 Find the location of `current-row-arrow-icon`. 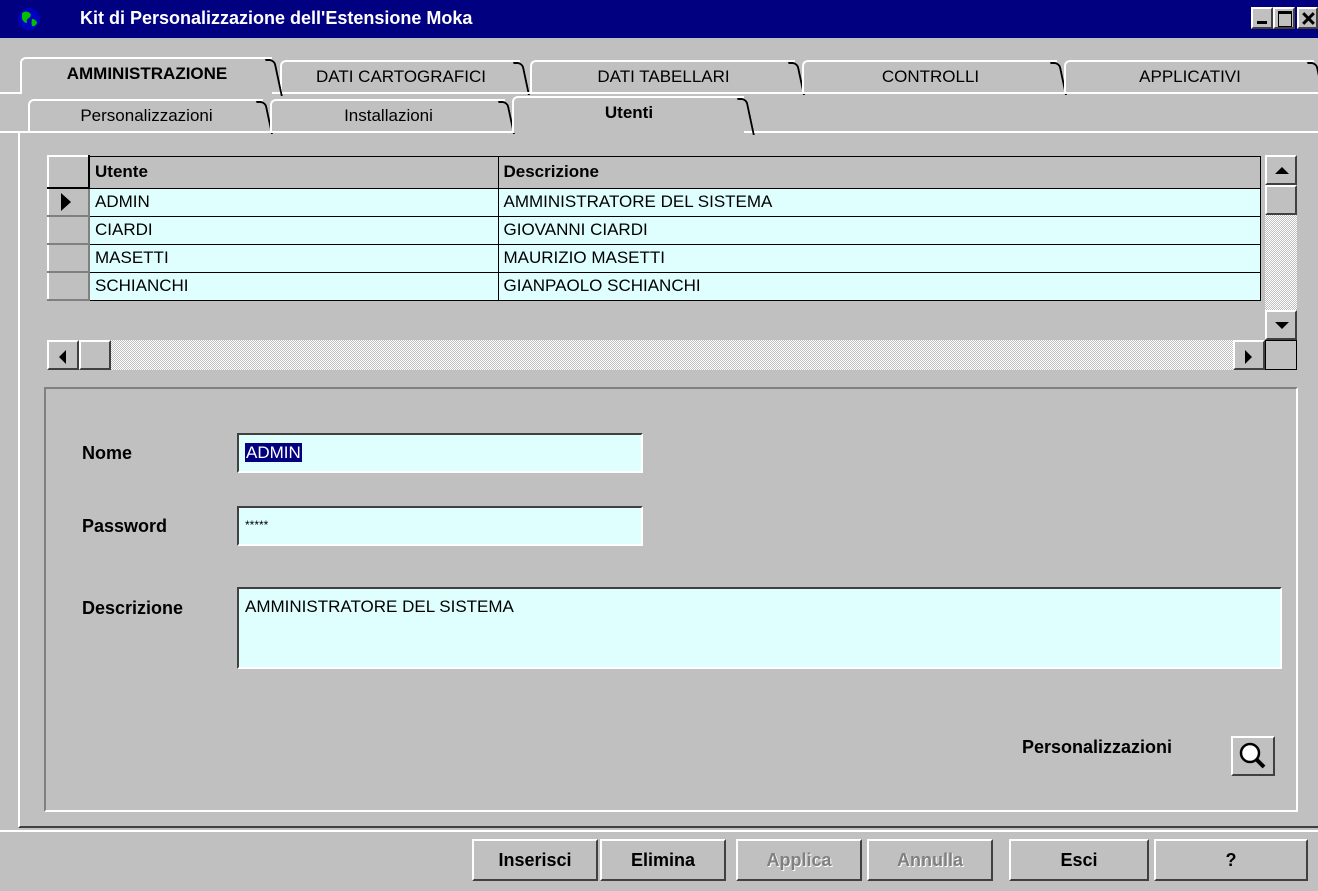

current-row-arrow-icon is located at coordinates (66, 202).